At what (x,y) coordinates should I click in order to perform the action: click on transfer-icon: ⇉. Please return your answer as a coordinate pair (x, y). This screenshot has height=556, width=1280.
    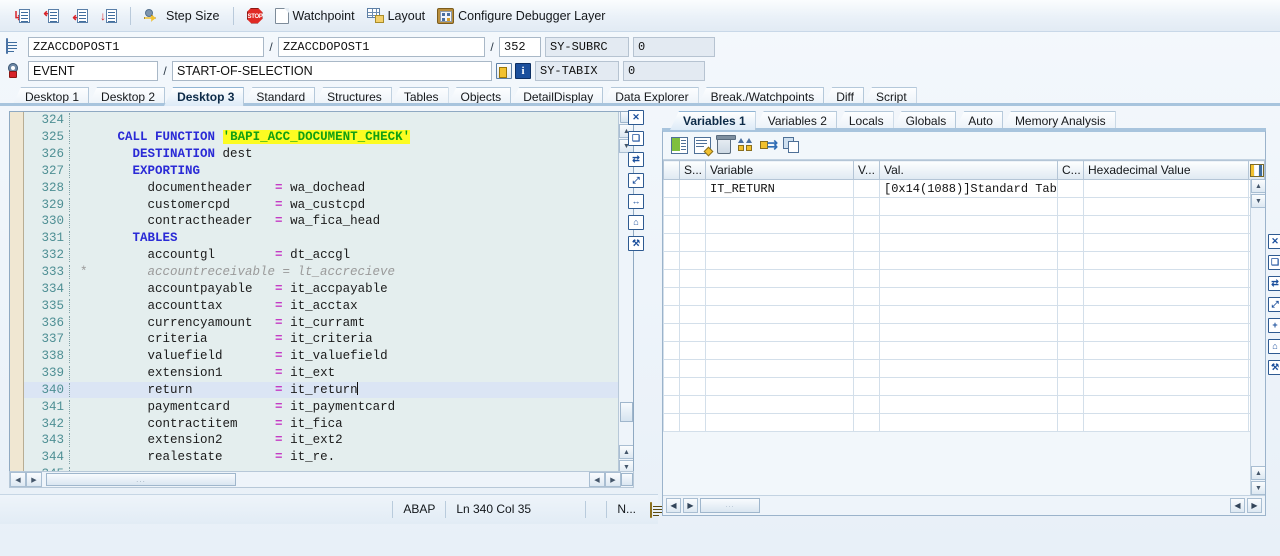
    Looking at the image, I should click on (769, 145).